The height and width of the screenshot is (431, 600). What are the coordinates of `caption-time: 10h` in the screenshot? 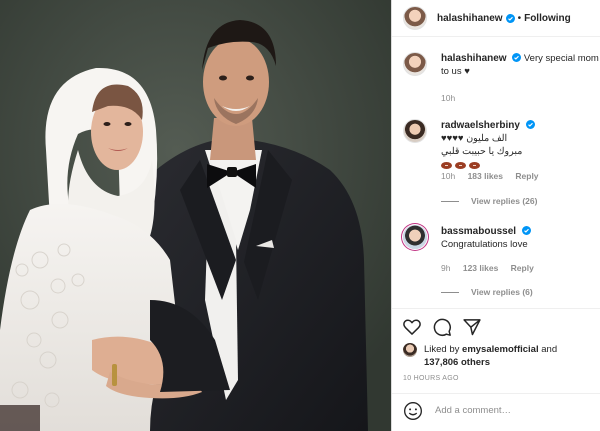 It's located at (448, 98).